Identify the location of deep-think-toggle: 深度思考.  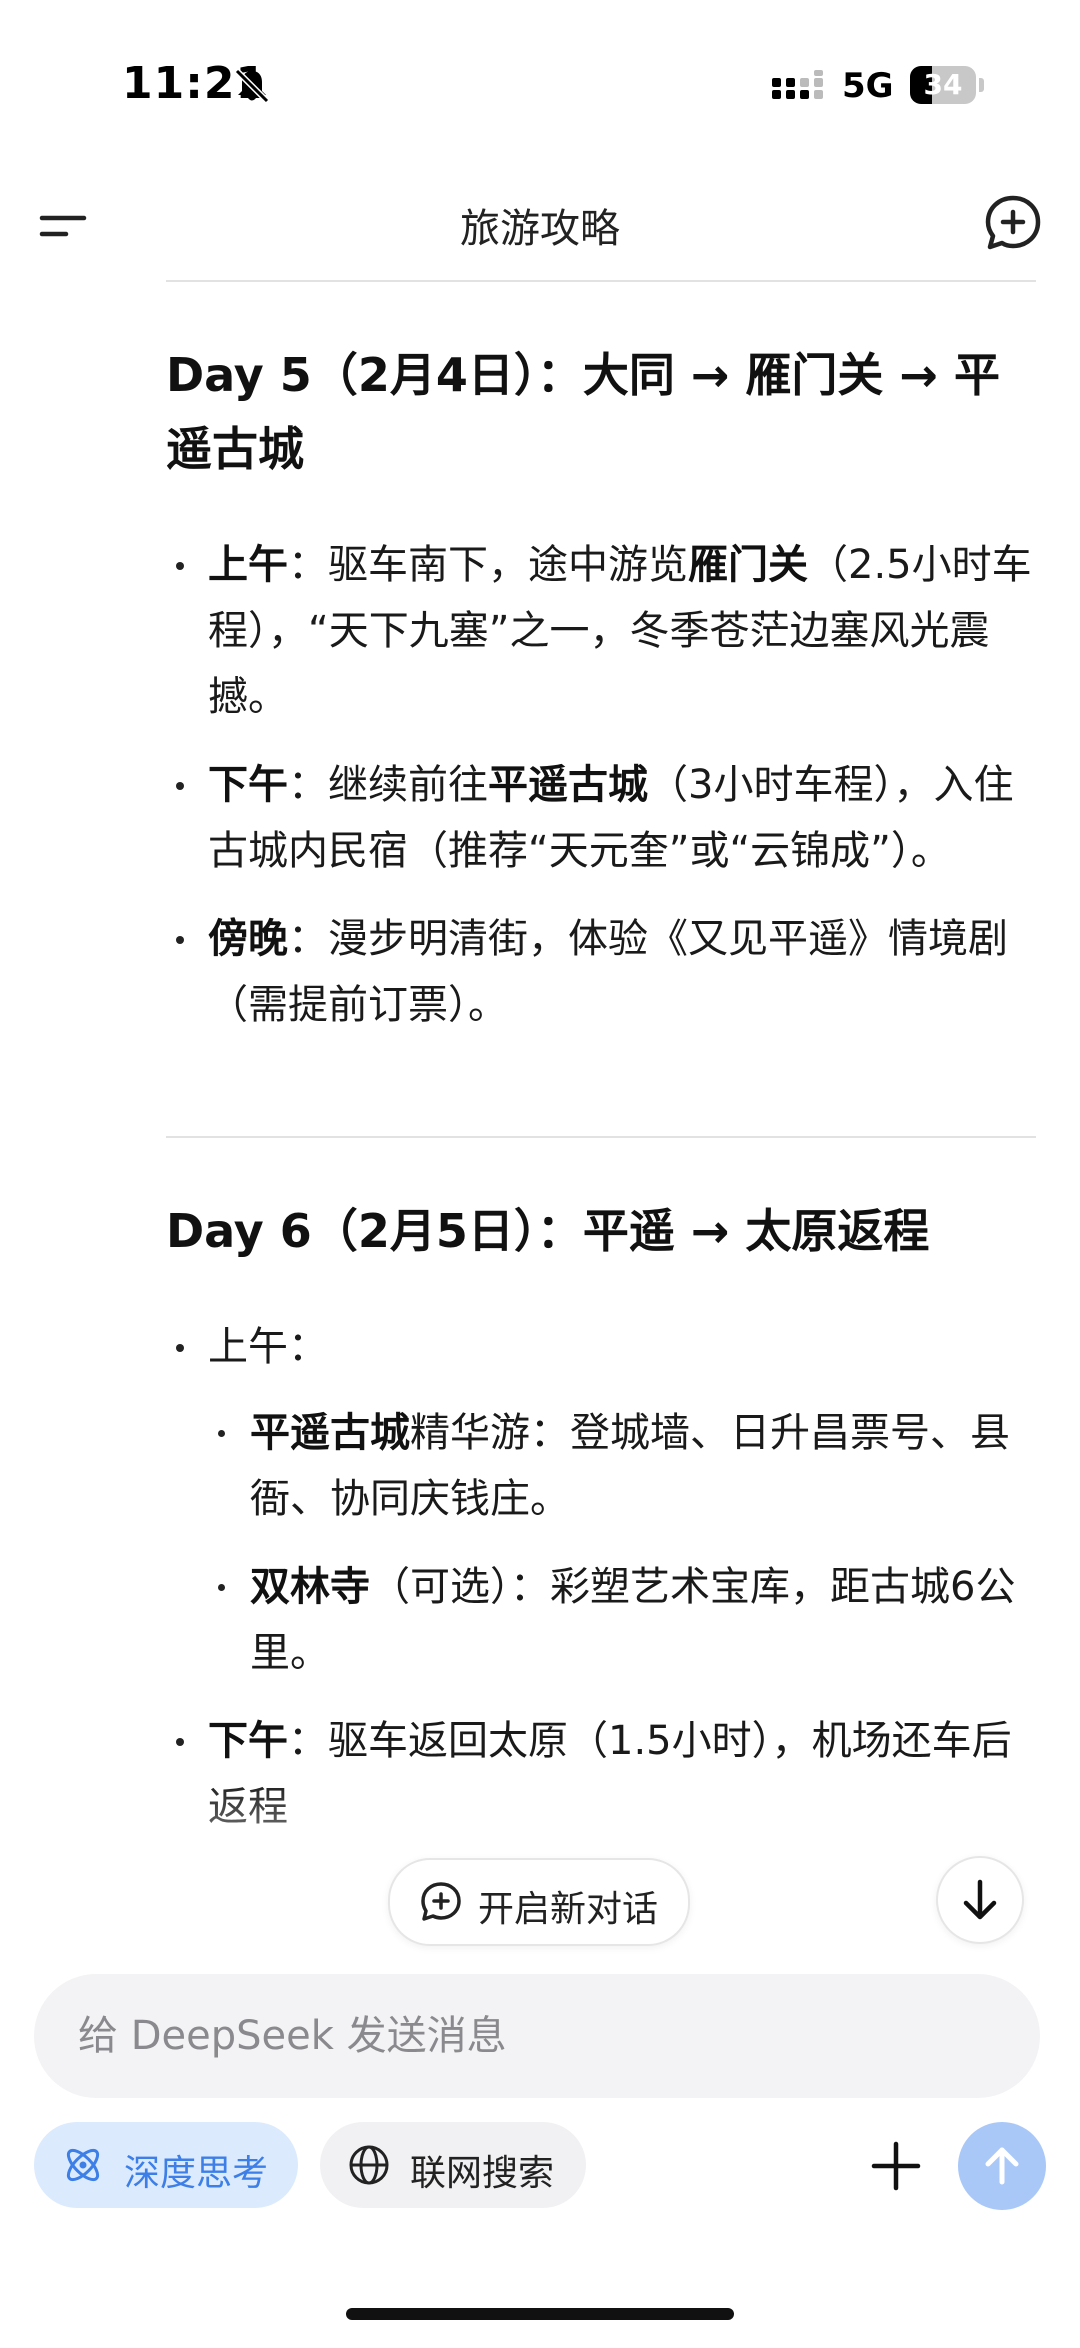
(166, 2165).